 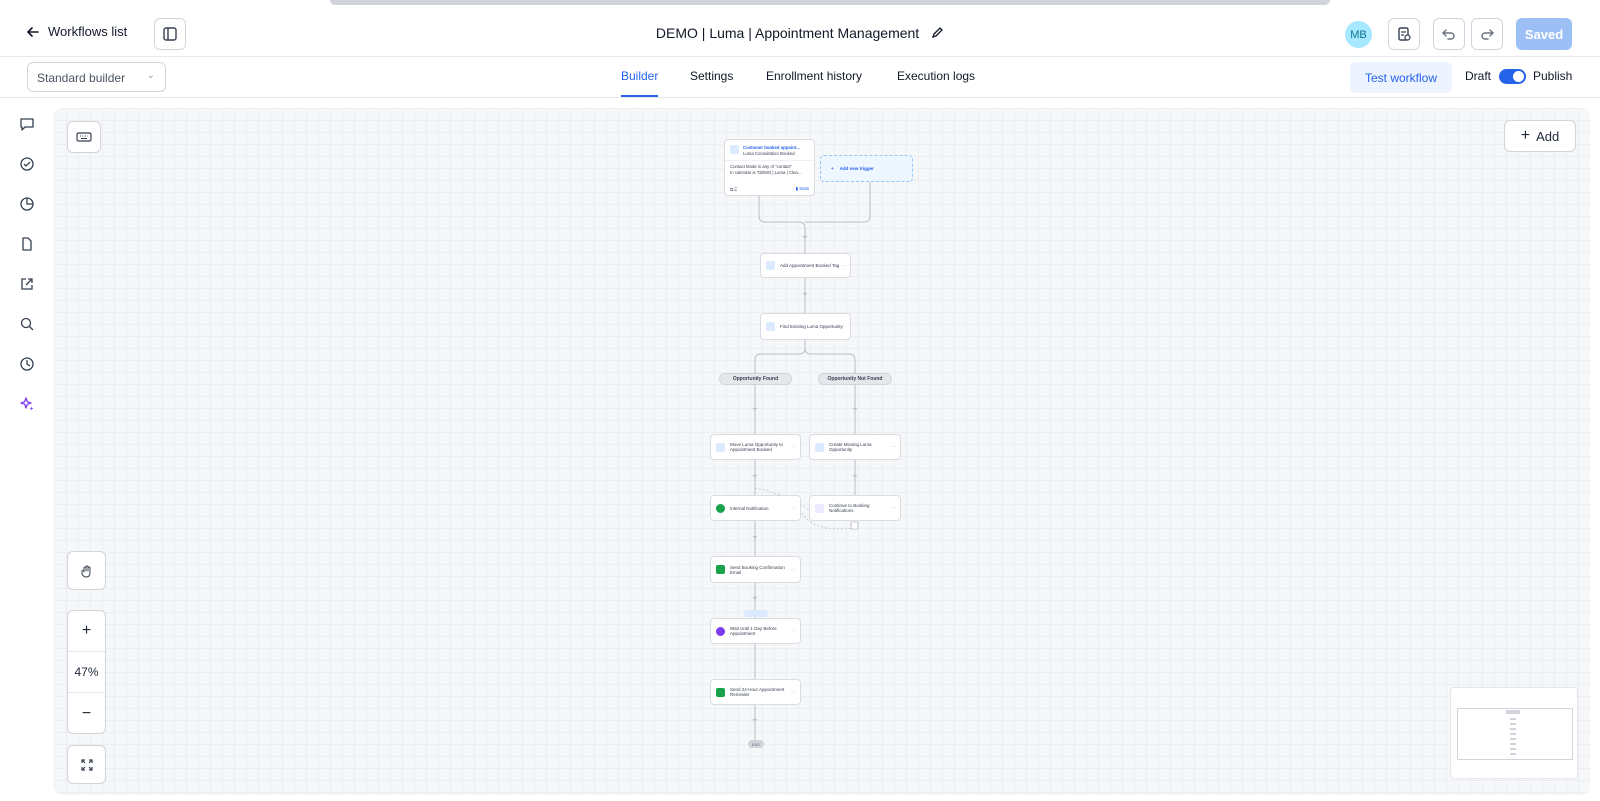 I want to click on chevron-down-icon: ⌄, so click(x=150, y=75).